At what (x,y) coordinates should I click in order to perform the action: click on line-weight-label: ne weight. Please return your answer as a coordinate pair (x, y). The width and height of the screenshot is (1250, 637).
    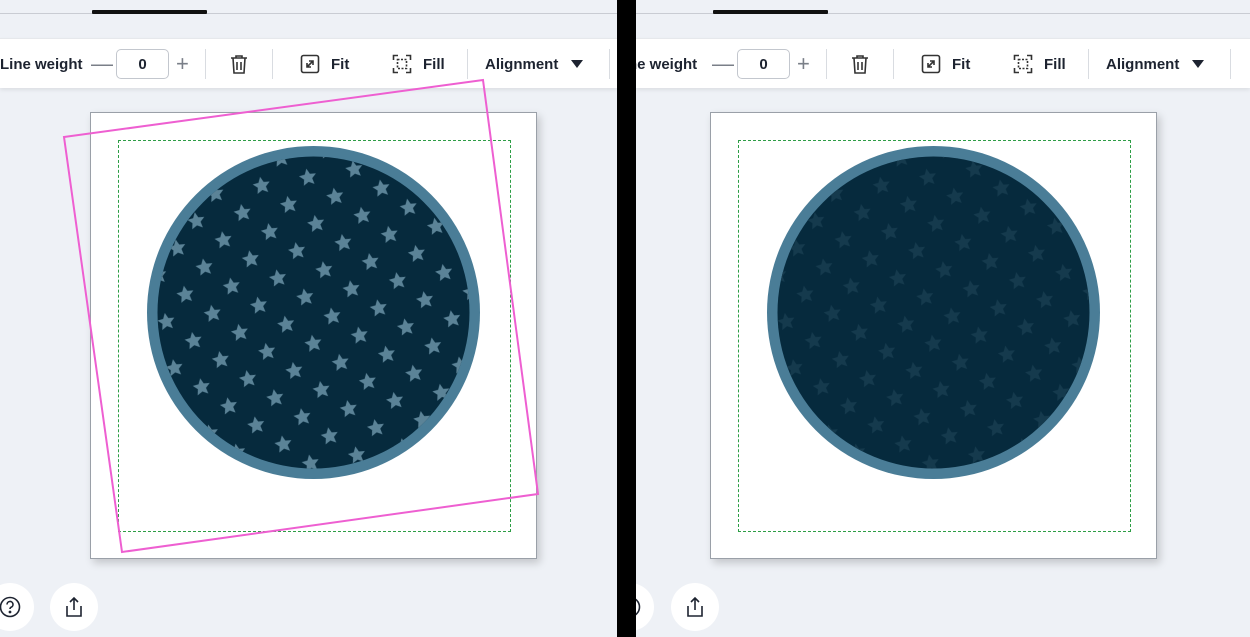
    Looking at the image, I should click on (667, 64).